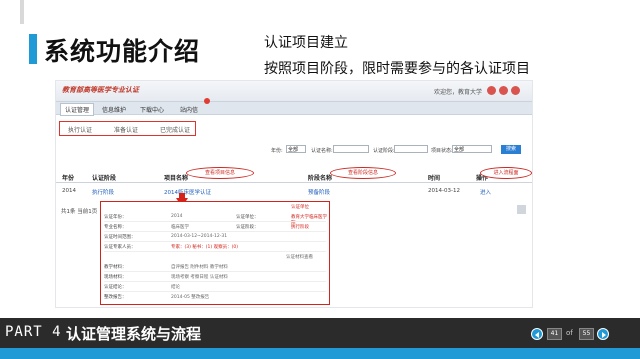 The height and width of the screenshot is (359, 640). I want to click on col-header-time: 时间, so click(434, 178).